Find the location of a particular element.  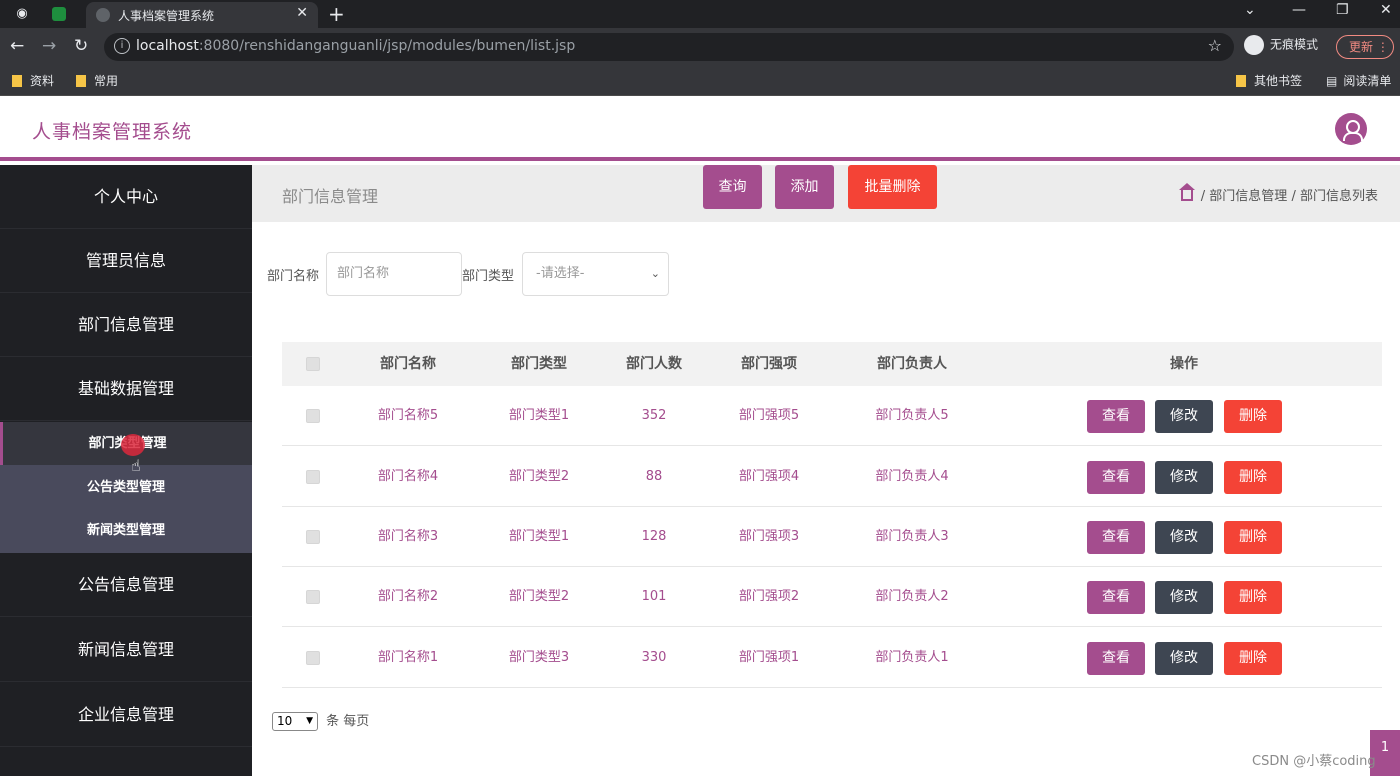

cell-dept-leader: 部门负责人3 is located at coordinates (912, 536).